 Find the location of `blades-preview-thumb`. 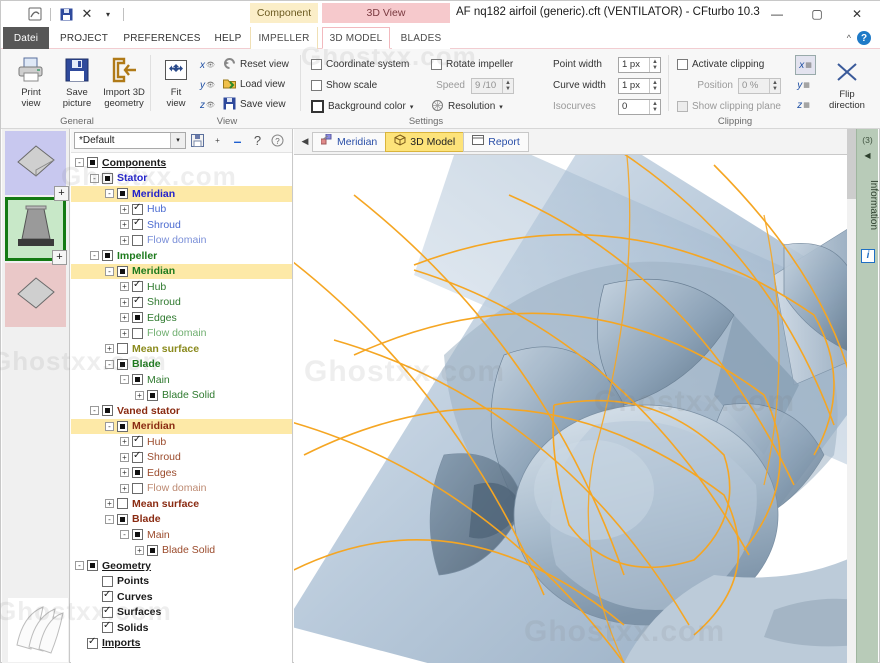

blades-preview-thumb is located at coordinates (38, 630).